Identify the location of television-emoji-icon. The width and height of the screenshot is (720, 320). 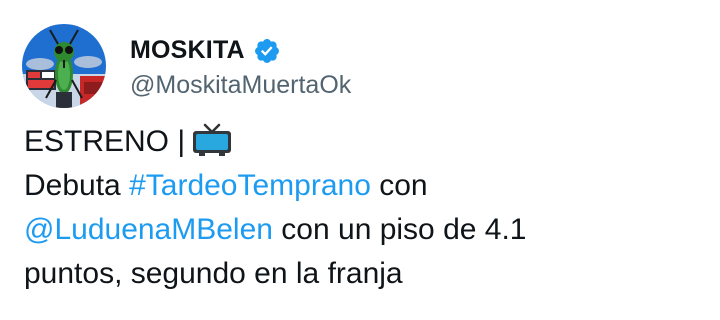
(212, 140).